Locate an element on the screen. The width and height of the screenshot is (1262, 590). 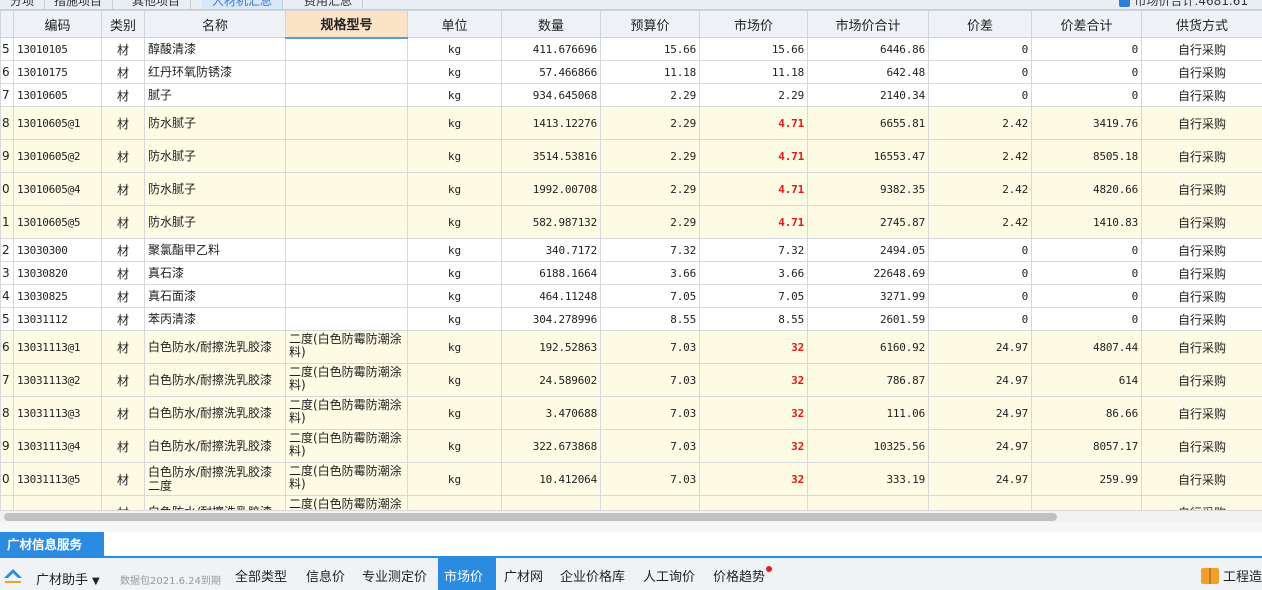
tab-all-types: 全部类型 is located at coordinates (261, 574).